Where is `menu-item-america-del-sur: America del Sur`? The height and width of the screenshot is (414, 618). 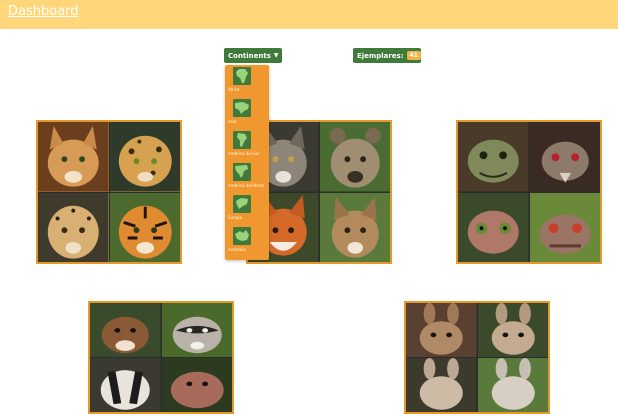 menu-item-america-del-sur: America del Sur is located at coordinates (247, 145).